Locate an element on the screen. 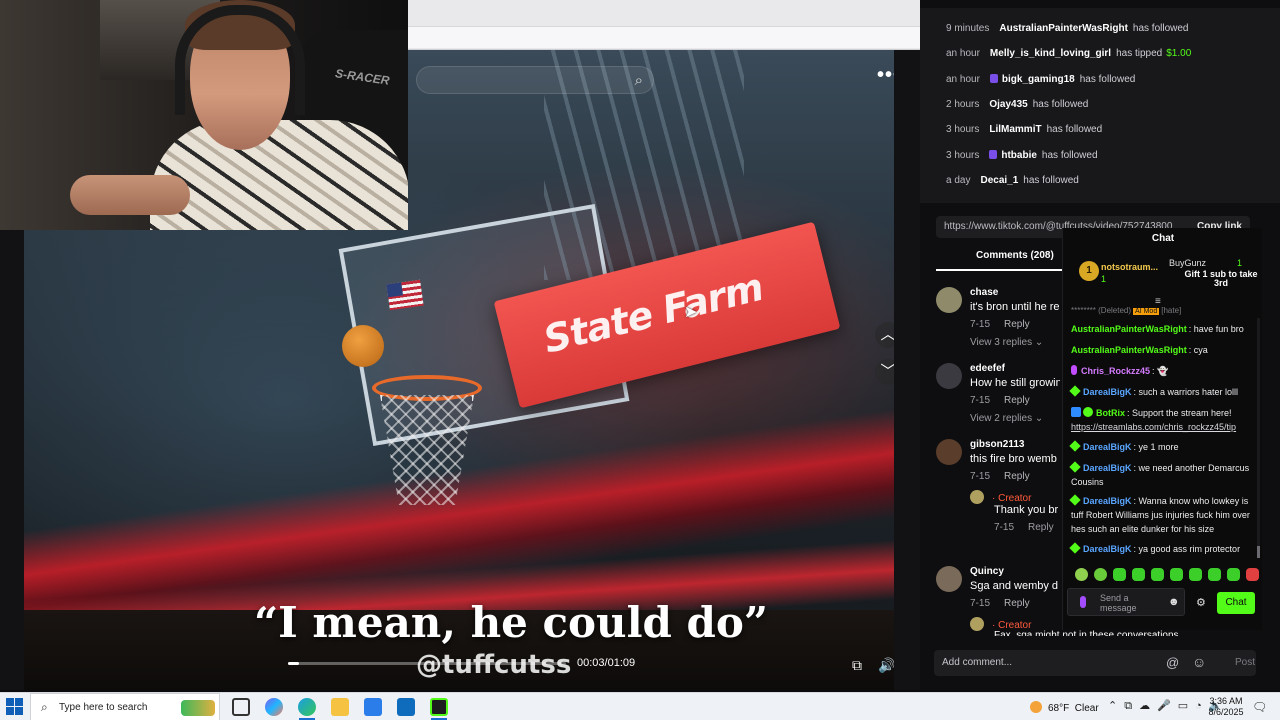 This screenshot has width=1280, height=720. creator-reply-meta: 7-15 Reply is located at coordinates (1024, 527).